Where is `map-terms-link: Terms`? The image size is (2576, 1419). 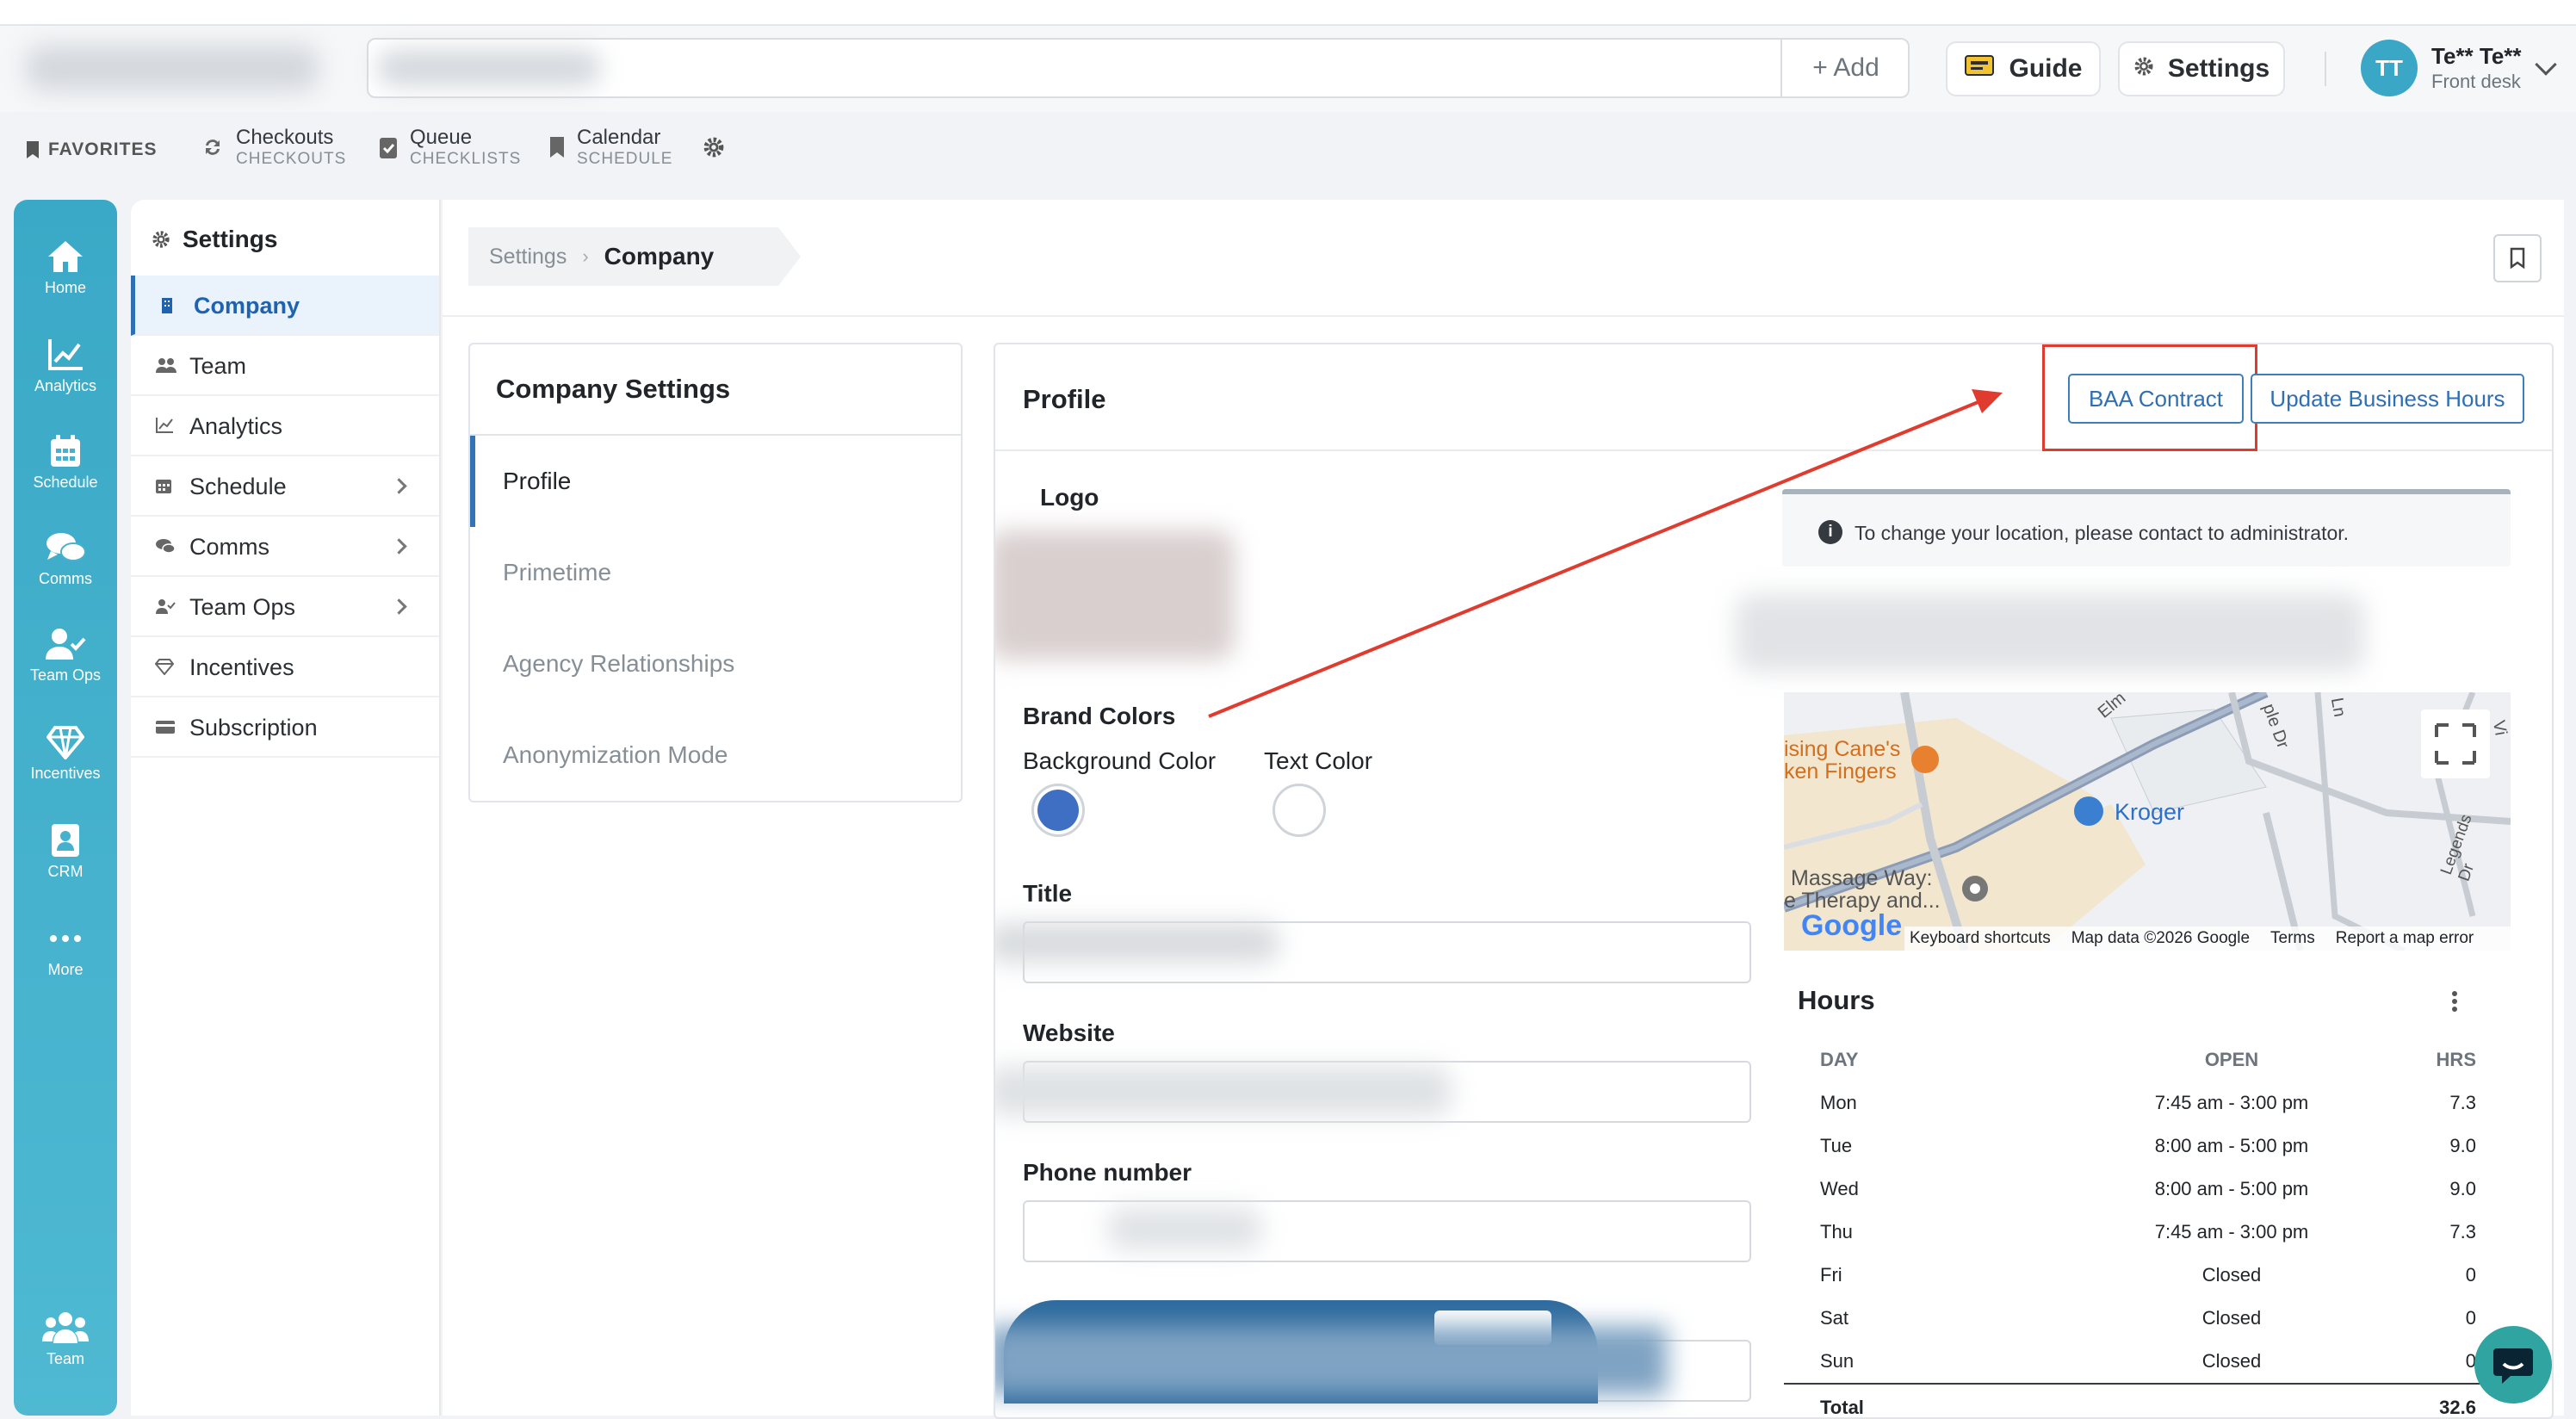 map-terms-link: Terms is located at coordinates (2292, 938).